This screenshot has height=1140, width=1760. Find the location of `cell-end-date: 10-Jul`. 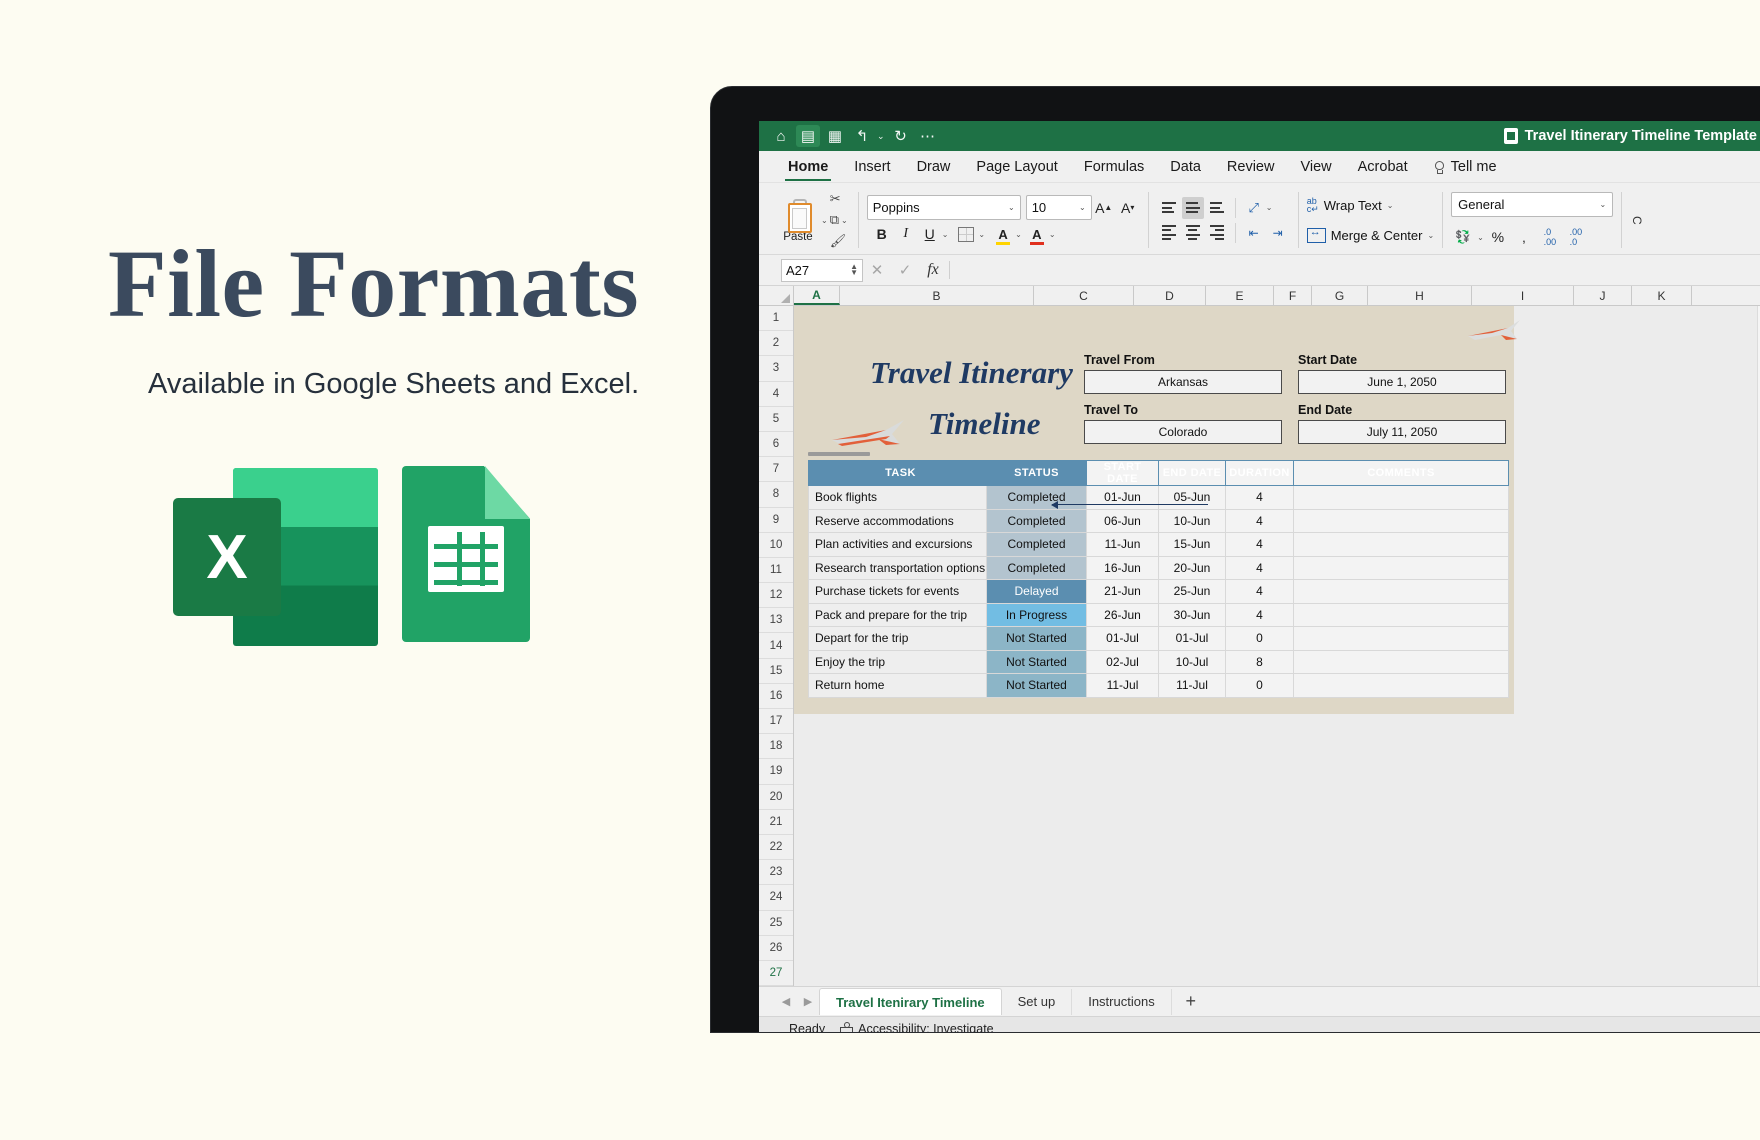

cell-end-date: 10-Jul is located at coordinates (1192, 661).